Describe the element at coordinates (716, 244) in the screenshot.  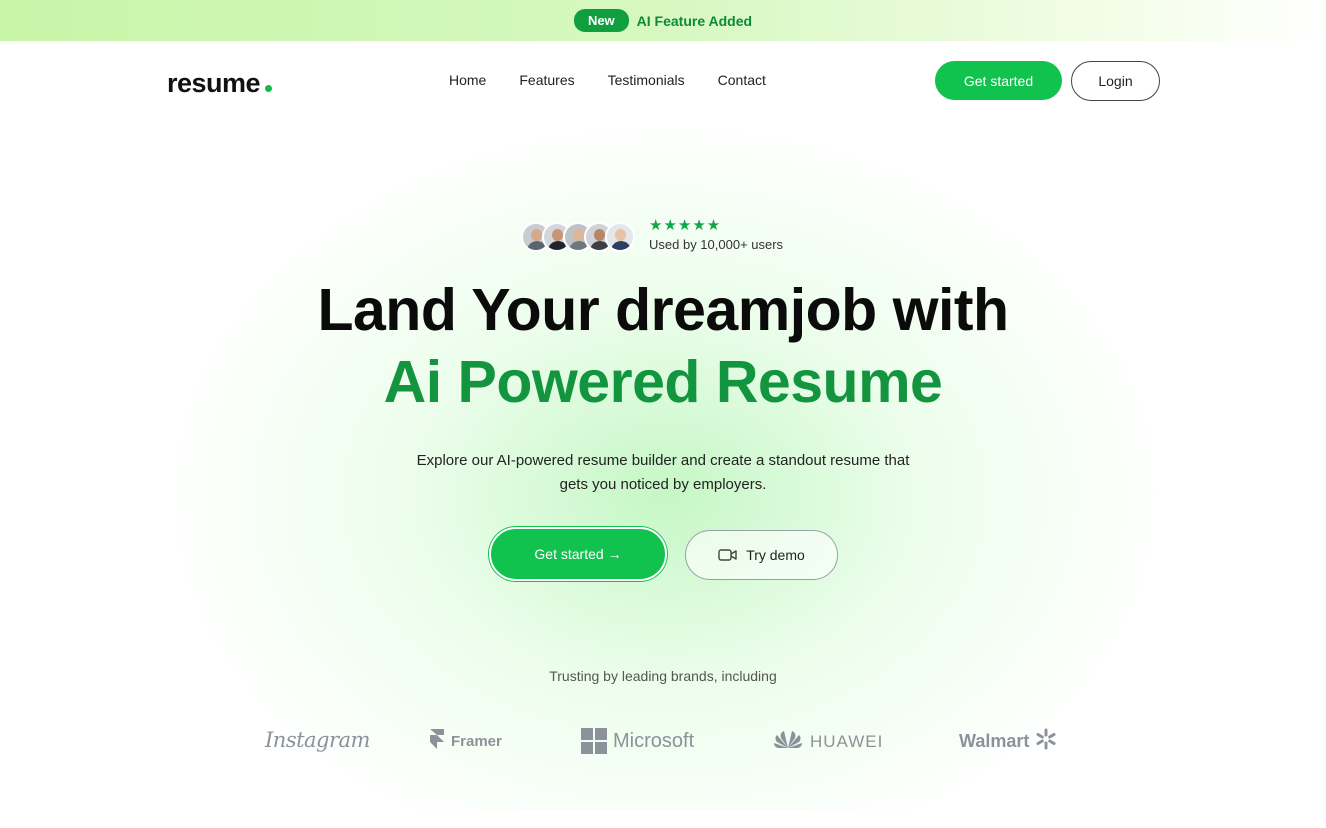
I see `used-by-text: Used by 10,000+ users` at that location.